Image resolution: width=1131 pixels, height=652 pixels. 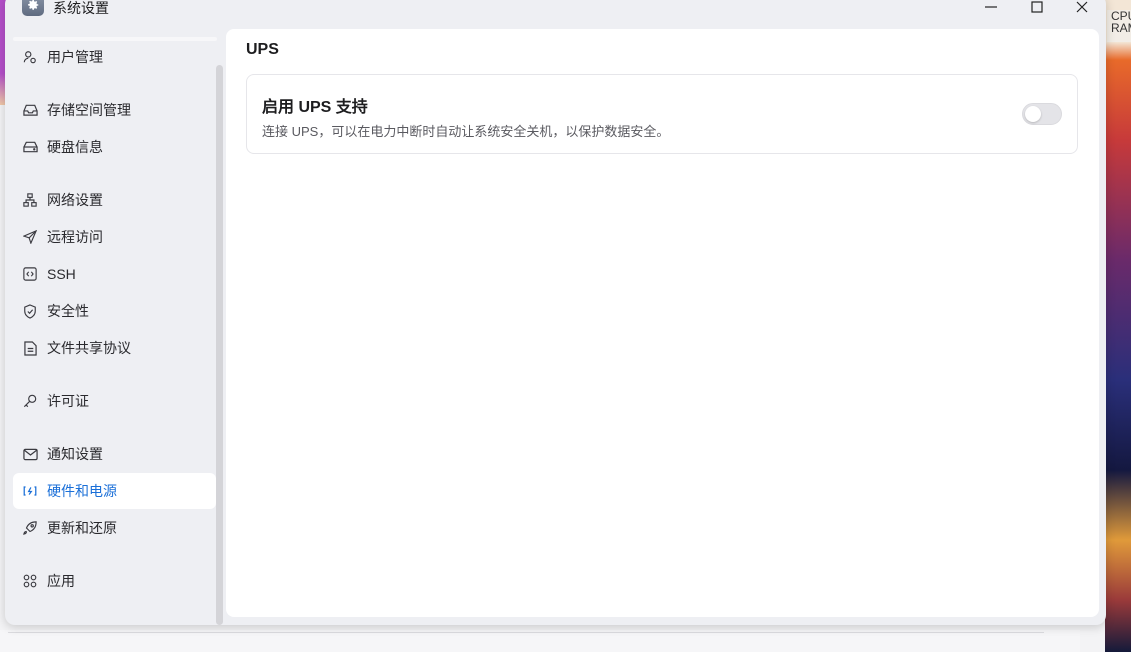 I want to click on sidebar-item-disk-info: 硬盘信息, so click(x=114, y=147).